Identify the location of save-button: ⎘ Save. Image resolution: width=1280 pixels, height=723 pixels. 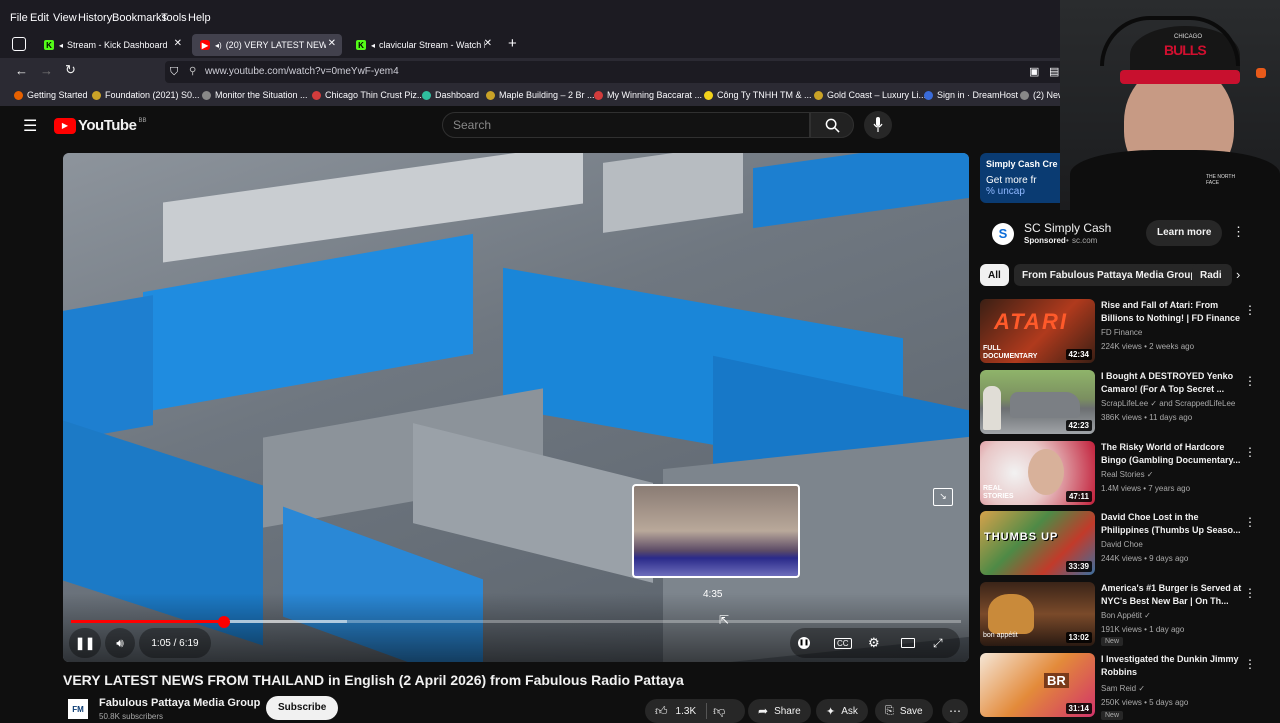
(904, 711).